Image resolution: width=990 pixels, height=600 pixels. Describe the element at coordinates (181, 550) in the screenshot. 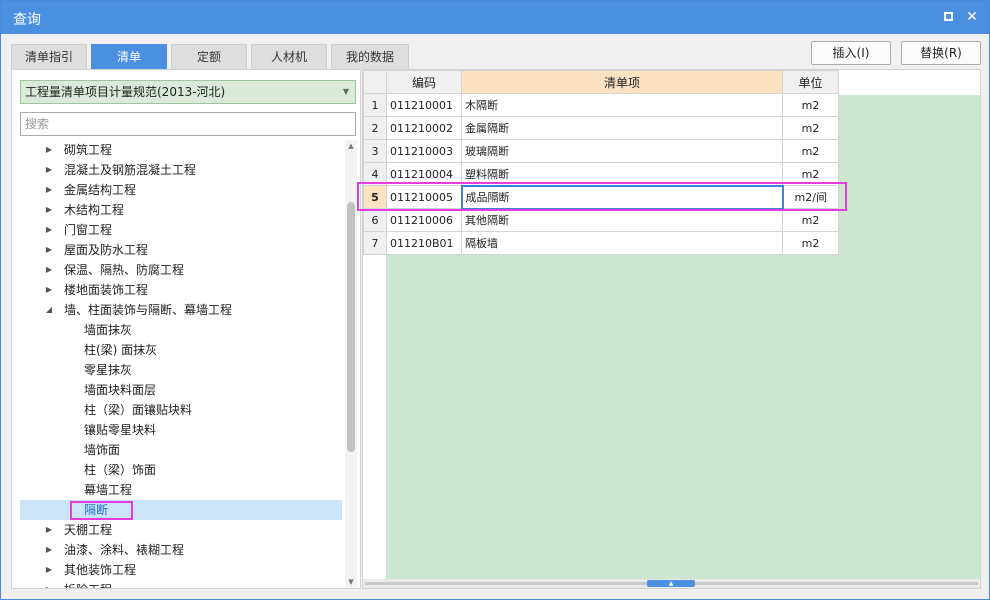

I see `tree-item: ▶ 油漆、涂料、裱糊工程` at that location.